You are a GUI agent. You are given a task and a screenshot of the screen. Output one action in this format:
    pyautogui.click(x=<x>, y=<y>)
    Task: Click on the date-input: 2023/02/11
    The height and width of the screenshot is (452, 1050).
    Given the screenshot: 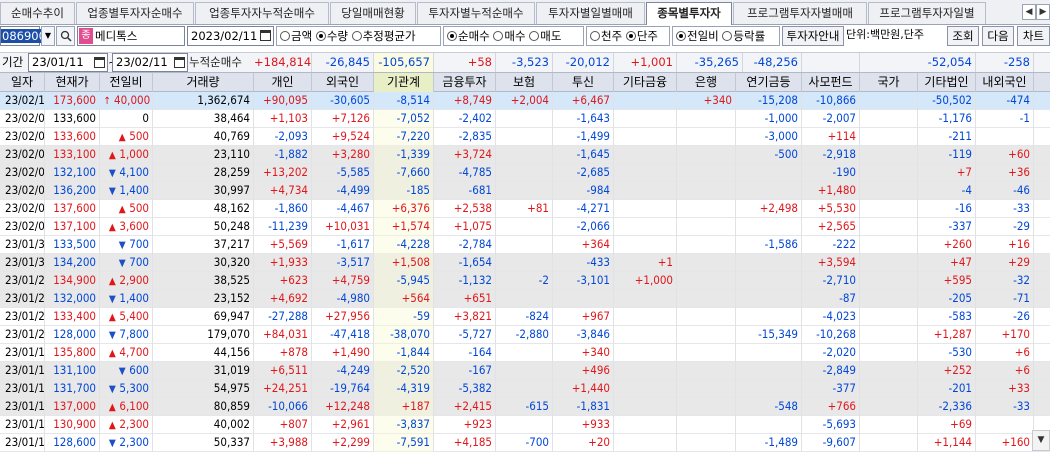 What is the action you would take?
    pyautogui.click(x=230, y=36)
    